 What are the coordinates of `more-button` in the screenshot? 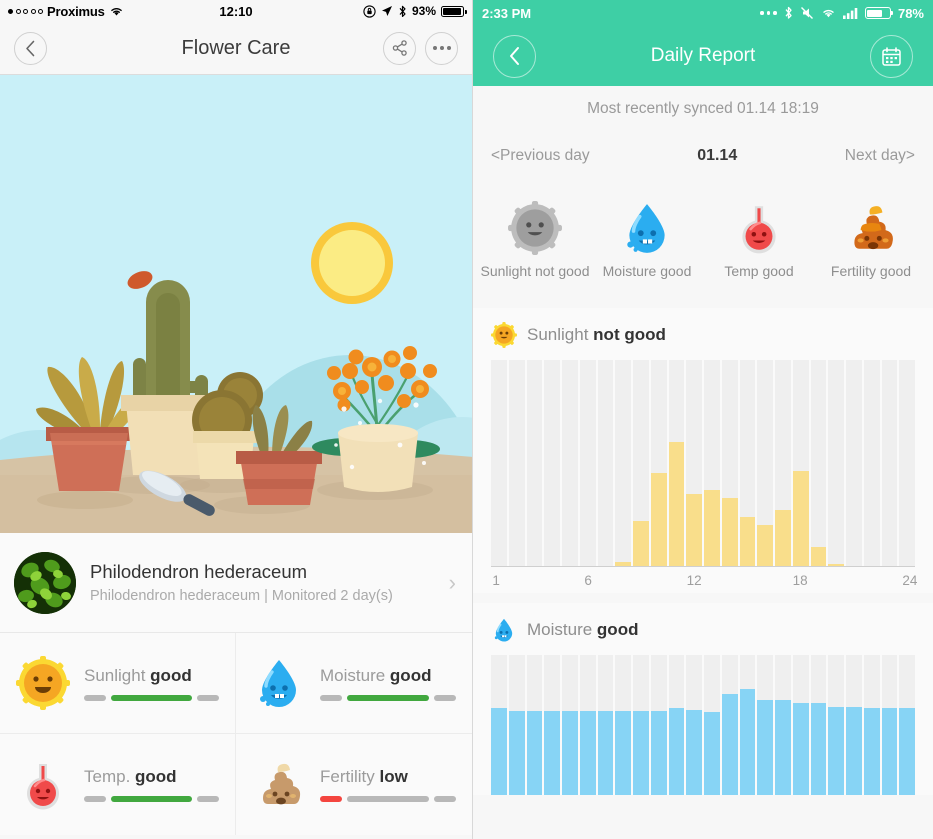 It's located at (441, 48).